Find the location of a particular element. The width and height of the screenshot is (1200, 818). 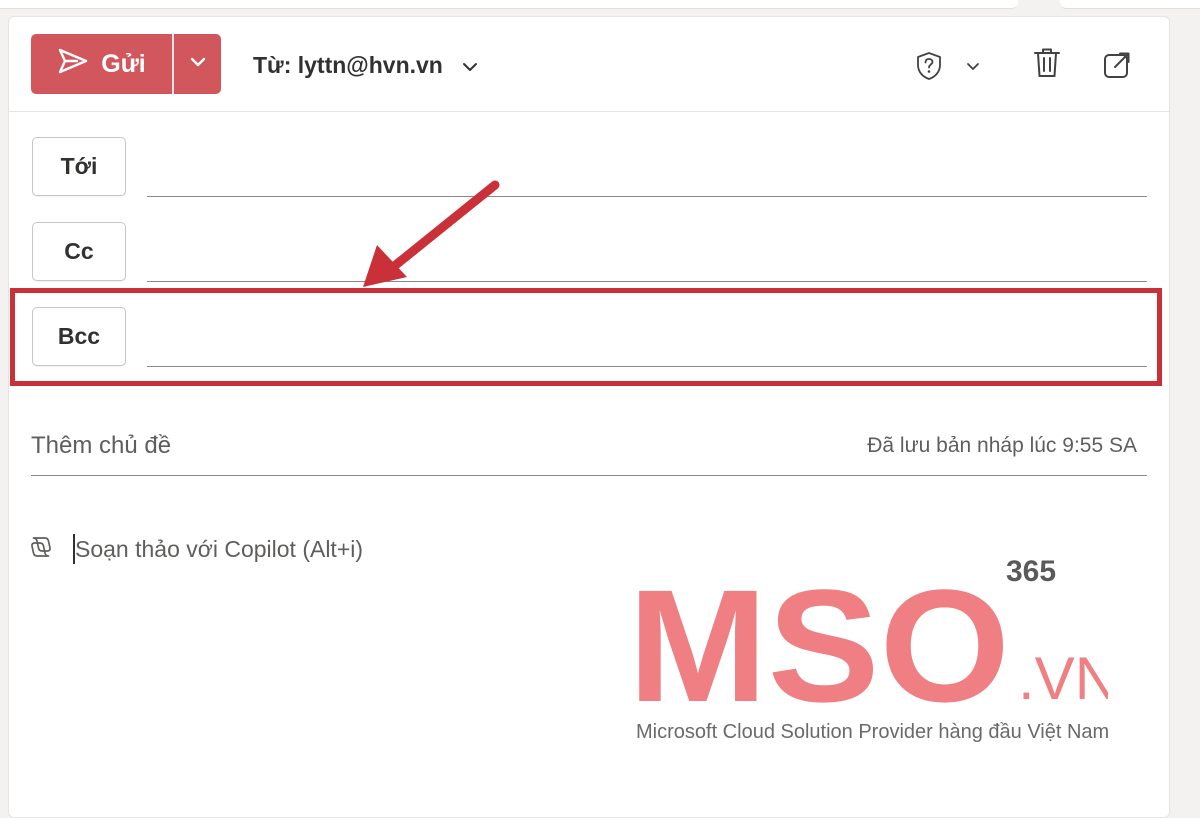

send-label: Gửi is located at coordinates (123, 63).